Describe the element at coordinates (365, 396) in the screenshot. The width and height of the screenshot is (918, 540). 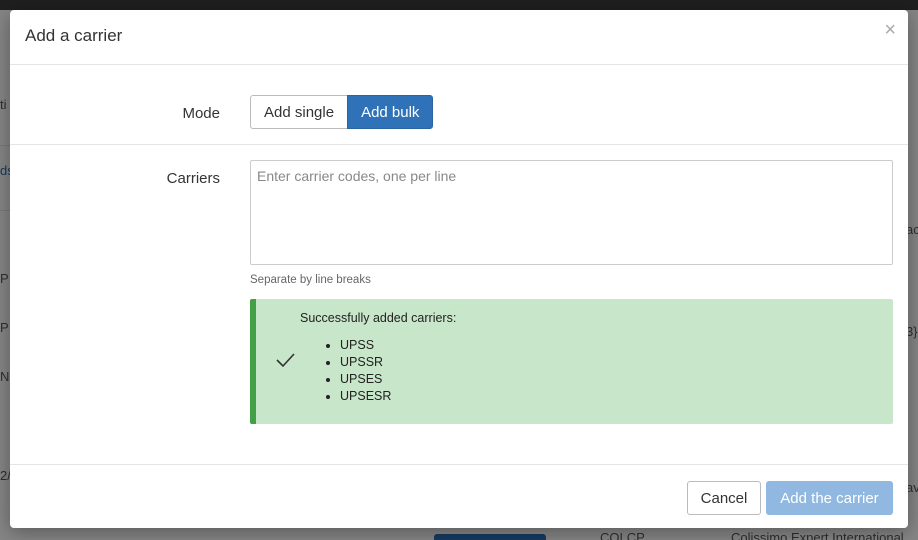
I see `list-item: UPSESR` at that location.